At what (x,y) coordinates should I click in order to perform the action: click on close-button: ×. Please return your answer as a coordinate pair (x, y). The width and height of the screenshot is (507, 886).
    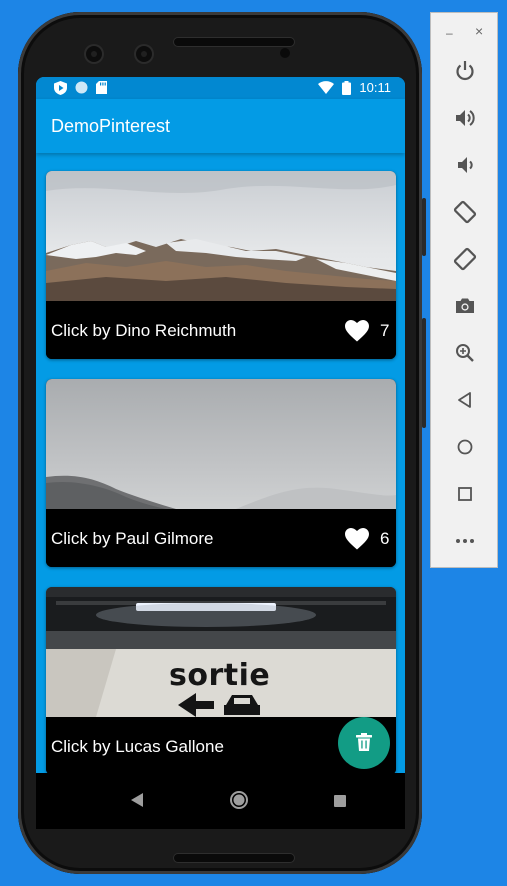
    Looking at the image, I should click on (479, 31).